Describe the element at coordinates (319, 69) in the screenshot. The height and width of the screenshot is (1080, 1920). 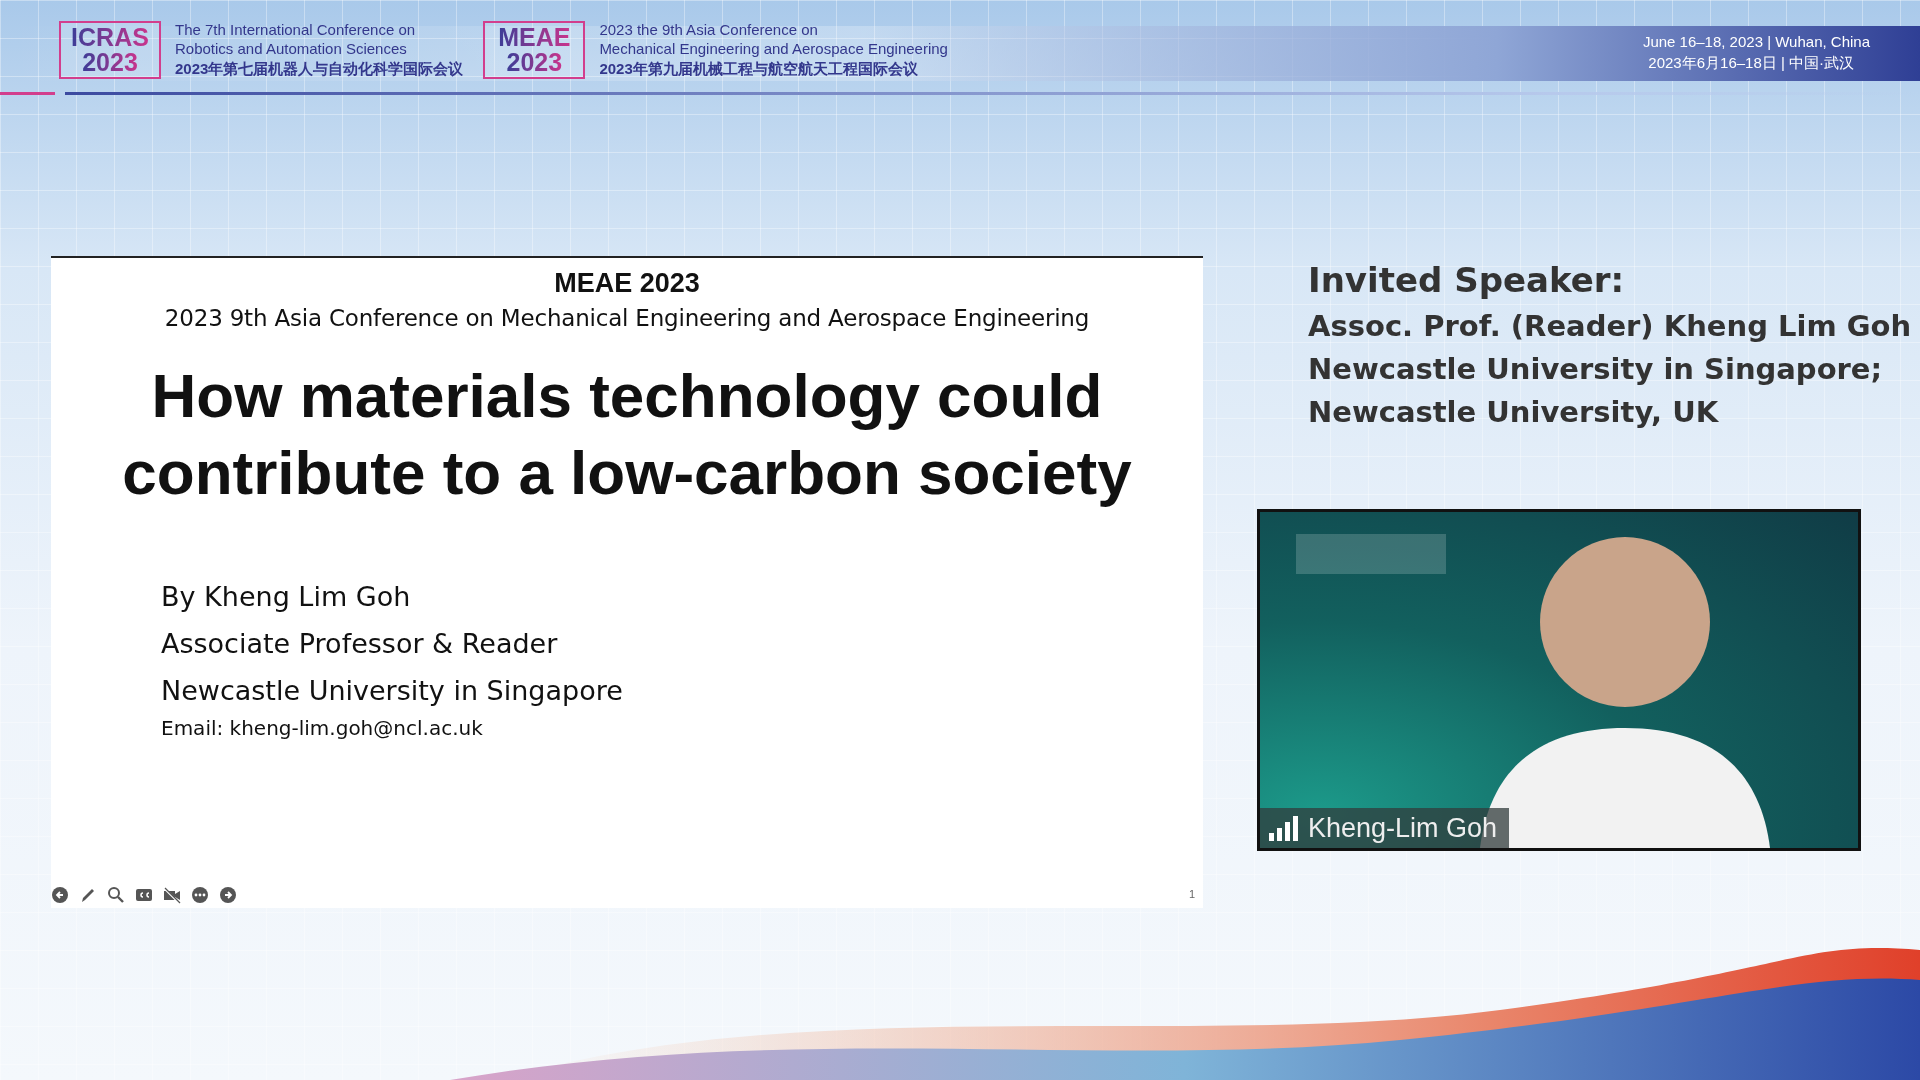
I see `conference-title-chinese: 2023年第七届机器人与自动化科学国际会议` at that location.